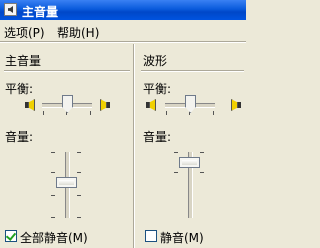 This screenshot has width=320, height=248. Describe the element at coordinates (40, 12) in the screenshot. I see `window-title: 主音量` at that location.